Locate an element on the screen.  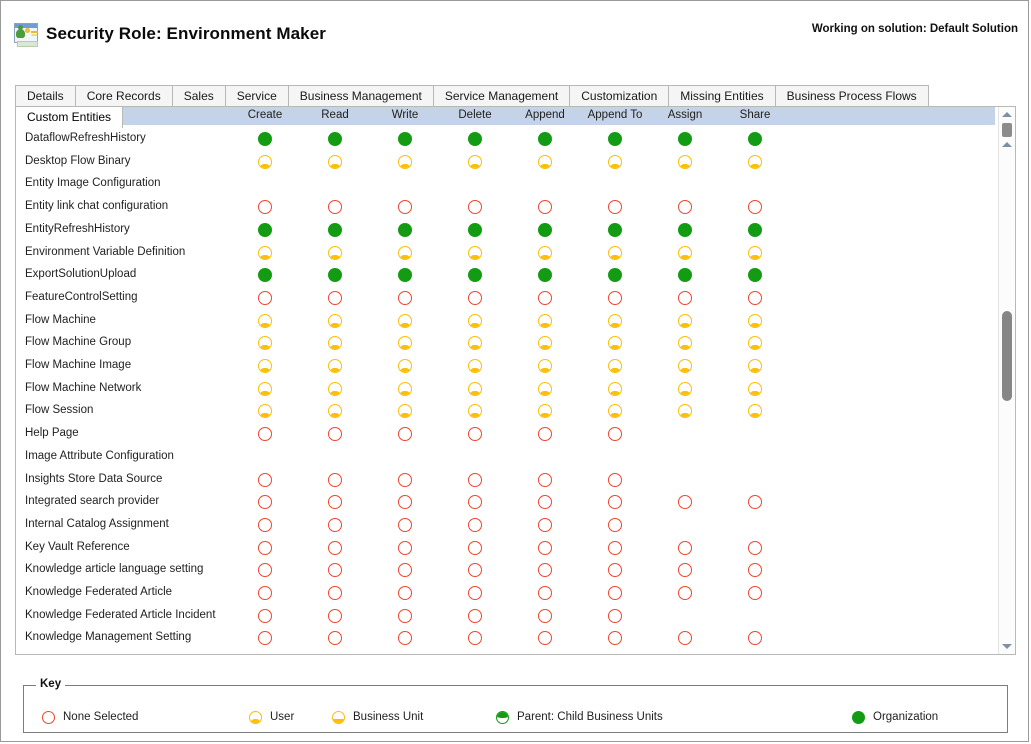
table-row: Internal Catalog Assignment is located at coordinates (505, 525).